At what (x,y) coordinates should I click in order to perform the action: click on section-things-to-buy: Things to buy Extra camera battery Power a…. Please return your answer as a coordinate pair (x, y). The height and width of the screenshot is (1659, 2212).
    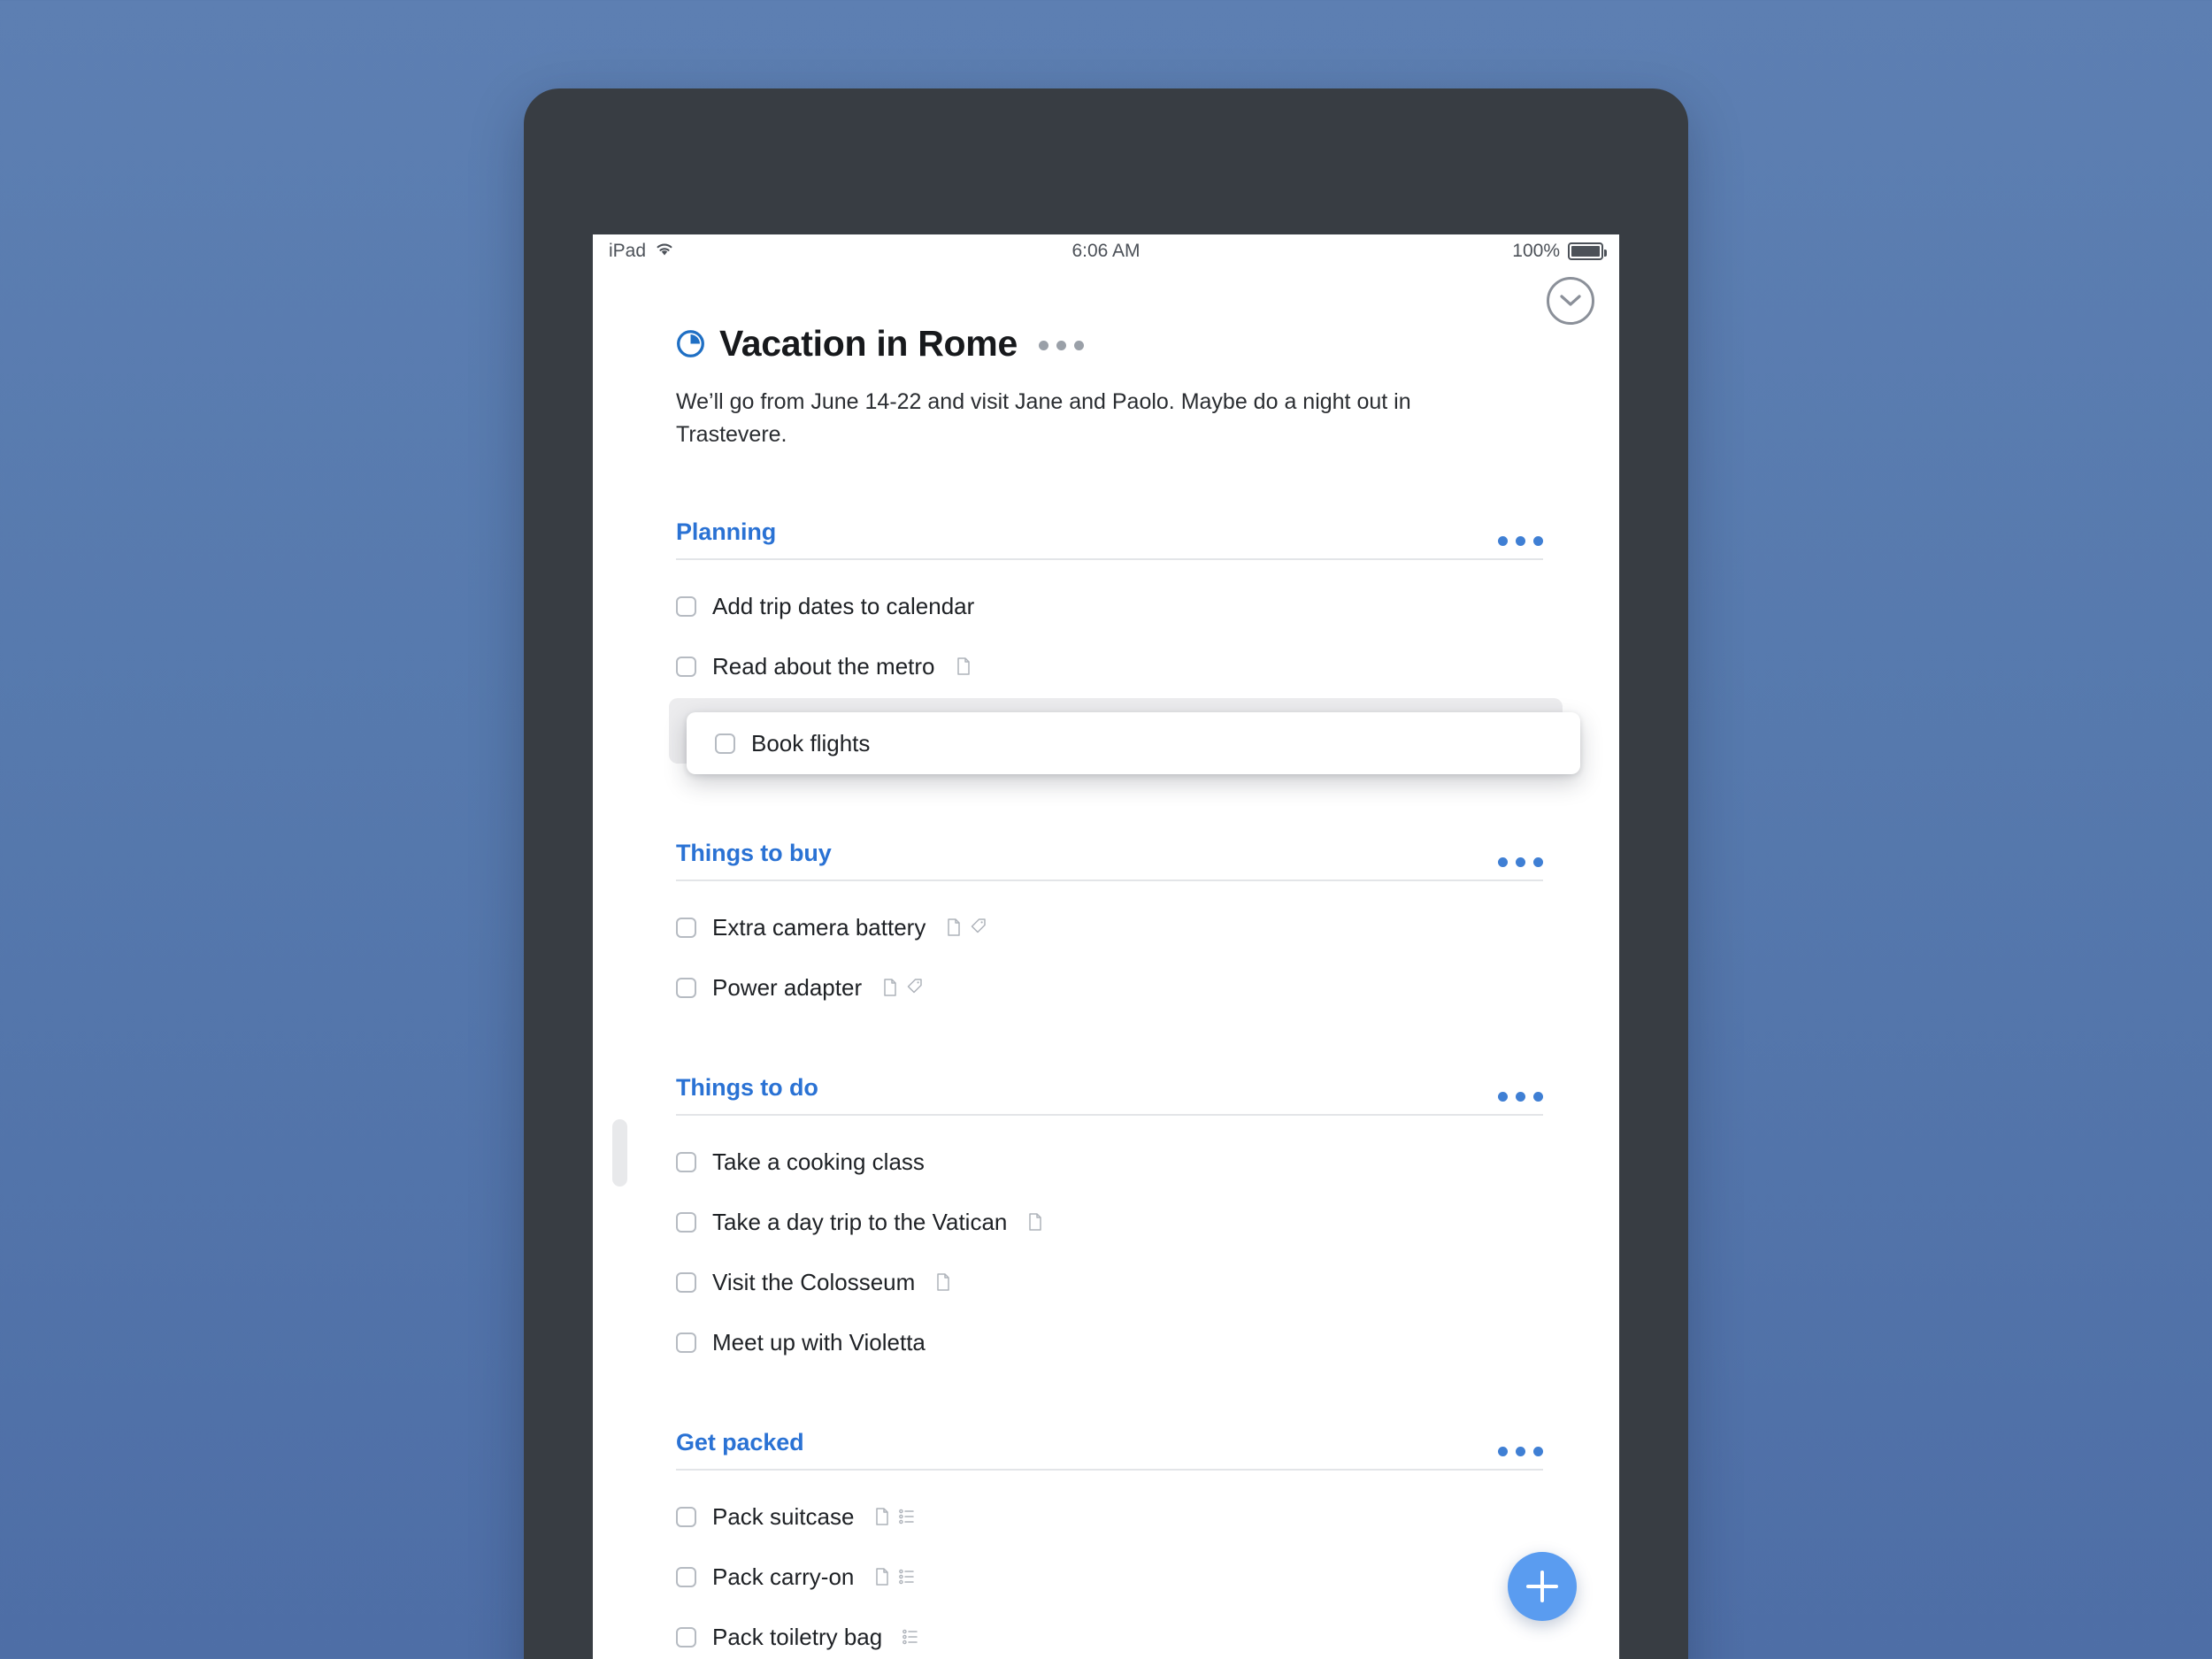
    Looking at the image, I should click on (1106, 929).